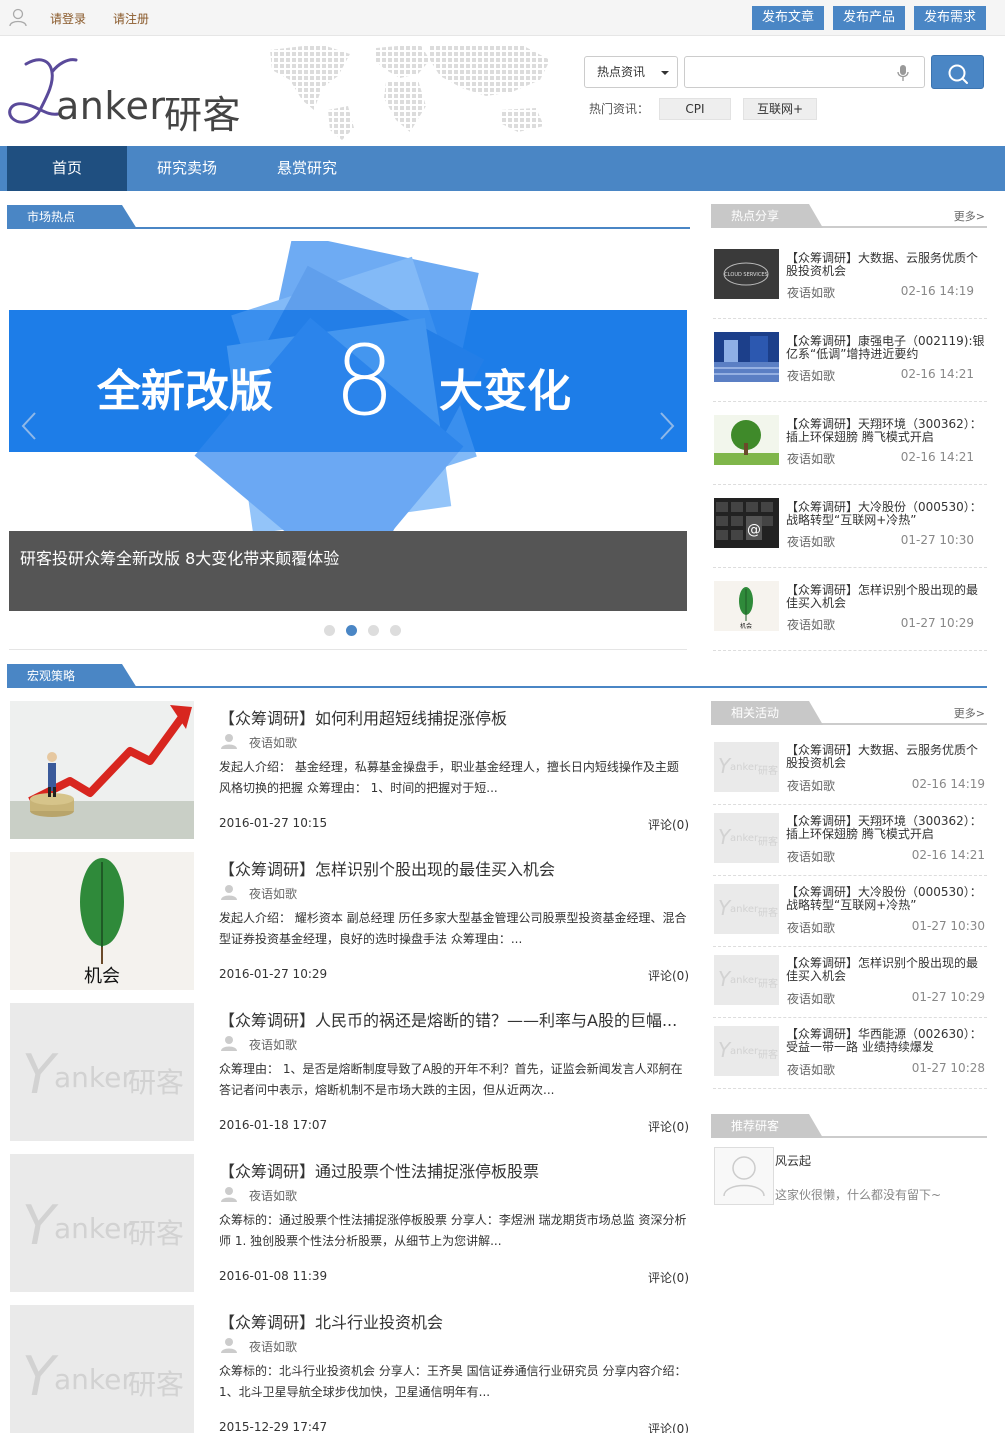  What do you see at coordinates (744, 1176) in the screenshot?
I see `avatar` at bounding box center [744, 1176].